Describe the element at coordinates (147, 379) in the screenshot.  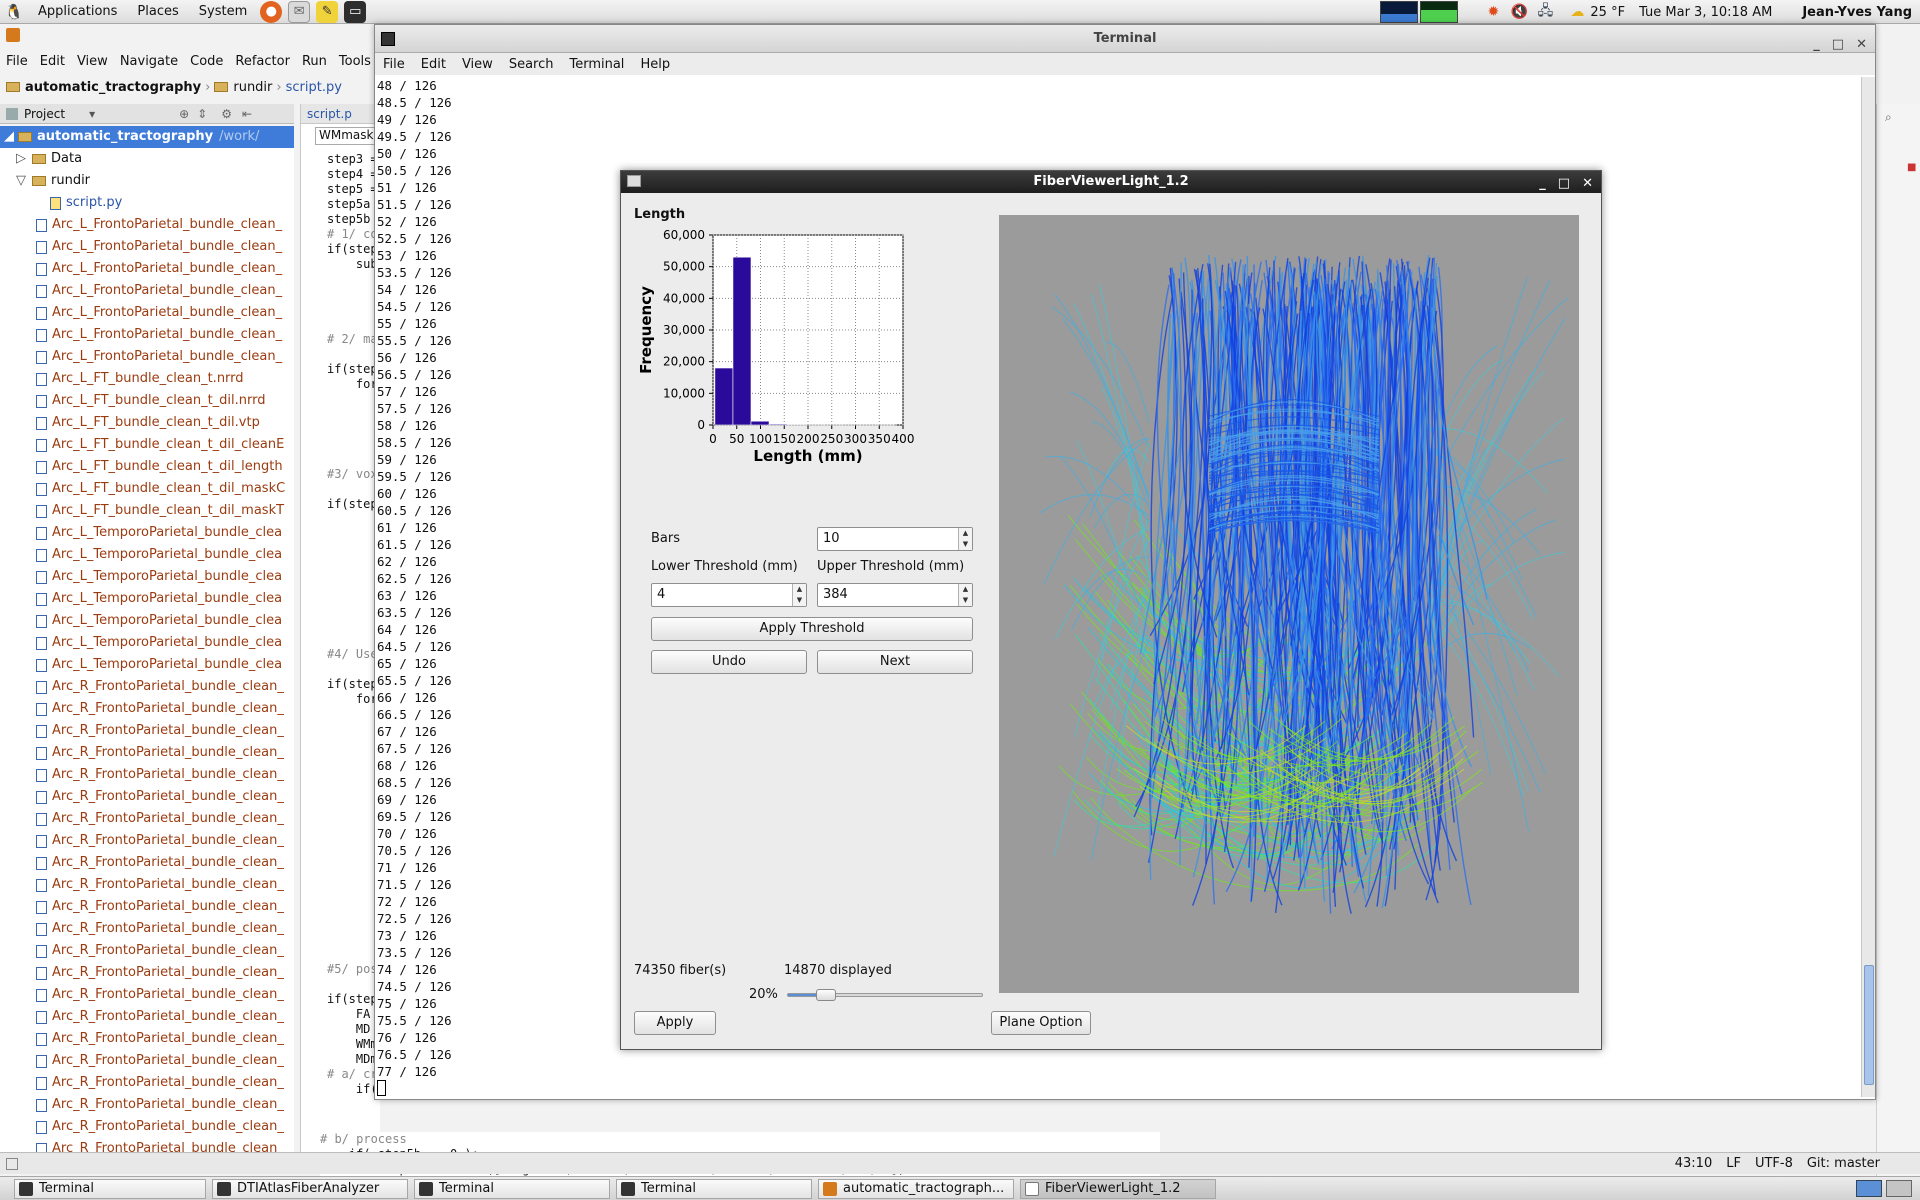
I see `tree-file: Arc_L_FT_bundle_clean_t.nrrd` at that location.